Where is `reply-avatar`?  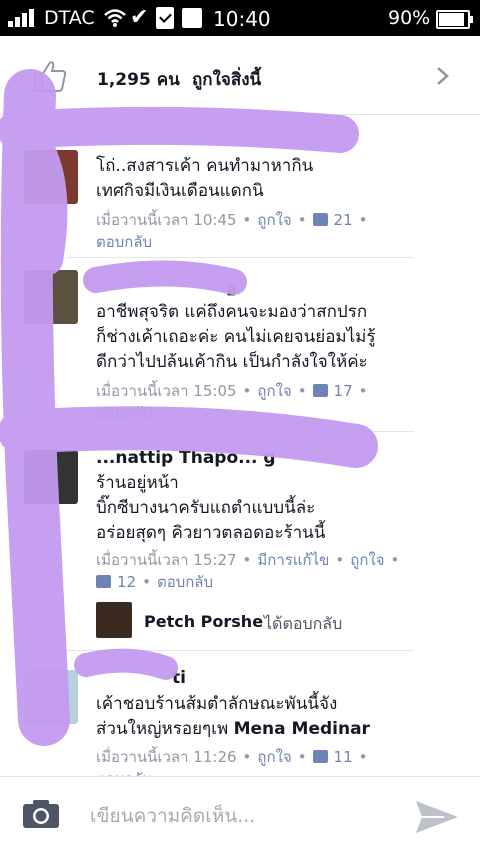 reply-avatar is located at coordinates (114, 620).